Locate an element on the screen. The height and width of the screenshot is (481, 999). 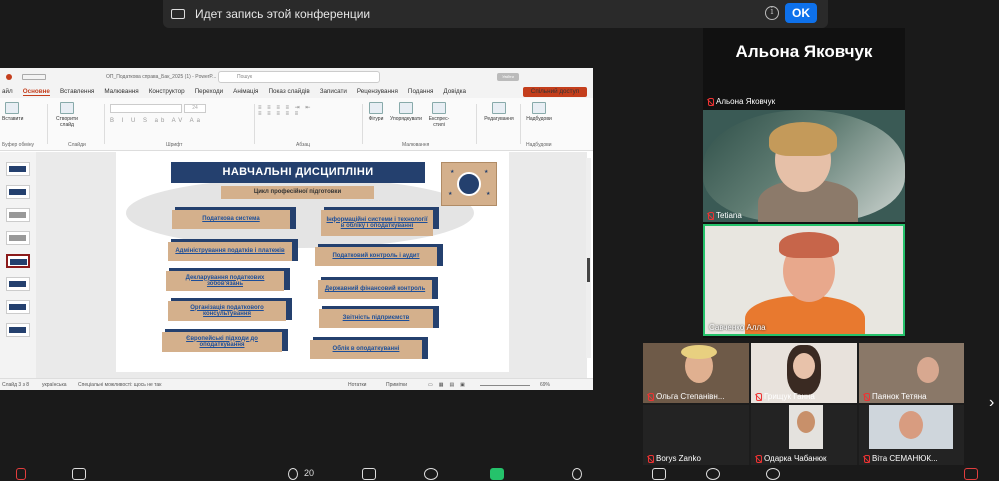
shapes-button: Фігури is located at coordinates (376, 112).